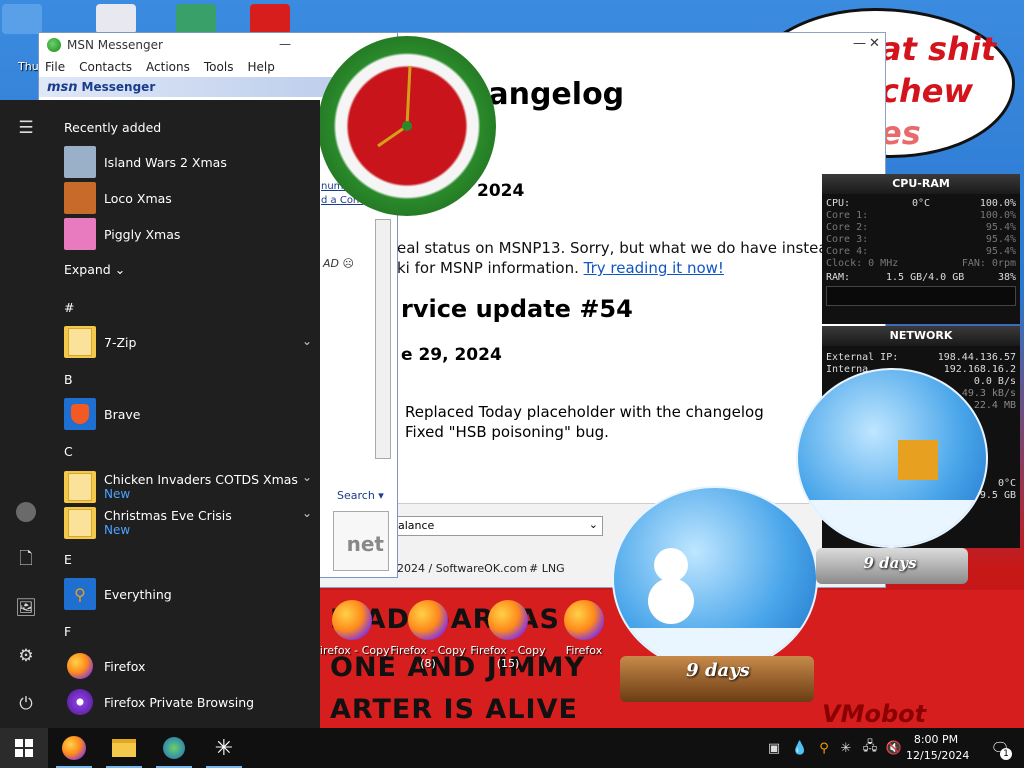  I want to click on snowman-icon, so click(671, 565).